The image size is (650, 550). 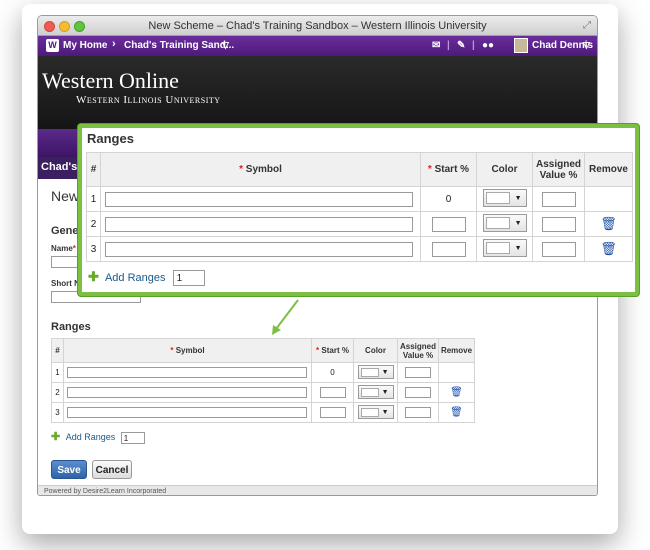 What do you see at coordinates (260, 169) in the screenshot?
I see `col-symbol: * Symbol` at bounding box center [260, 169].